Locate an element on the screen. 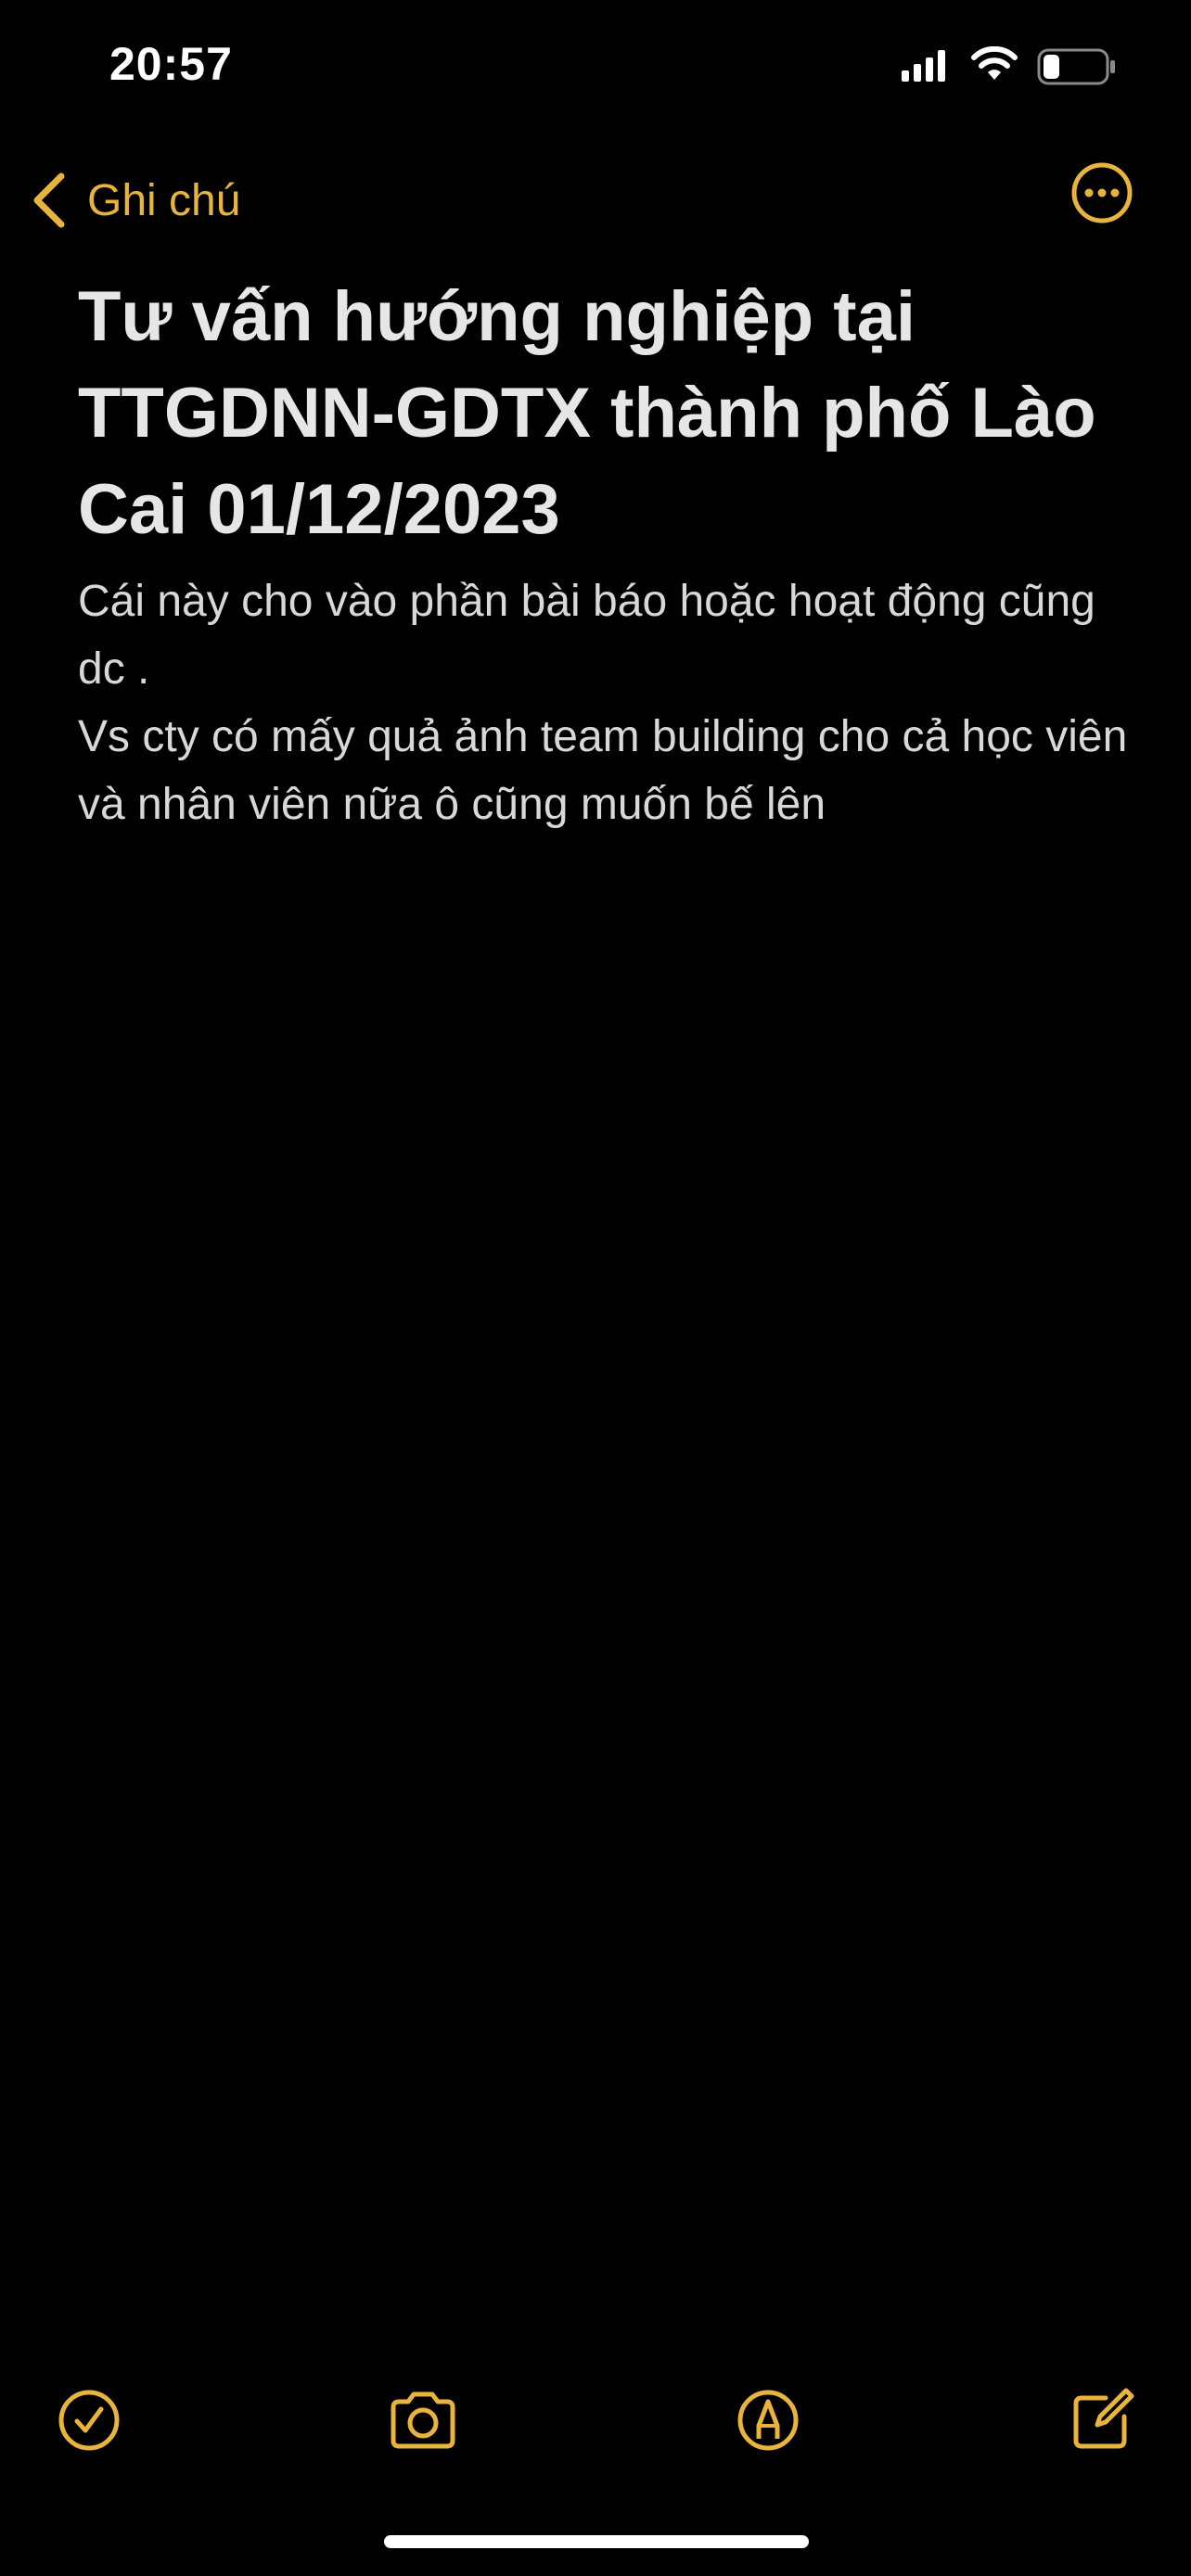 This screenshot has height=2576, width=1191. checklist-button is located at coordinates (89, 2420).